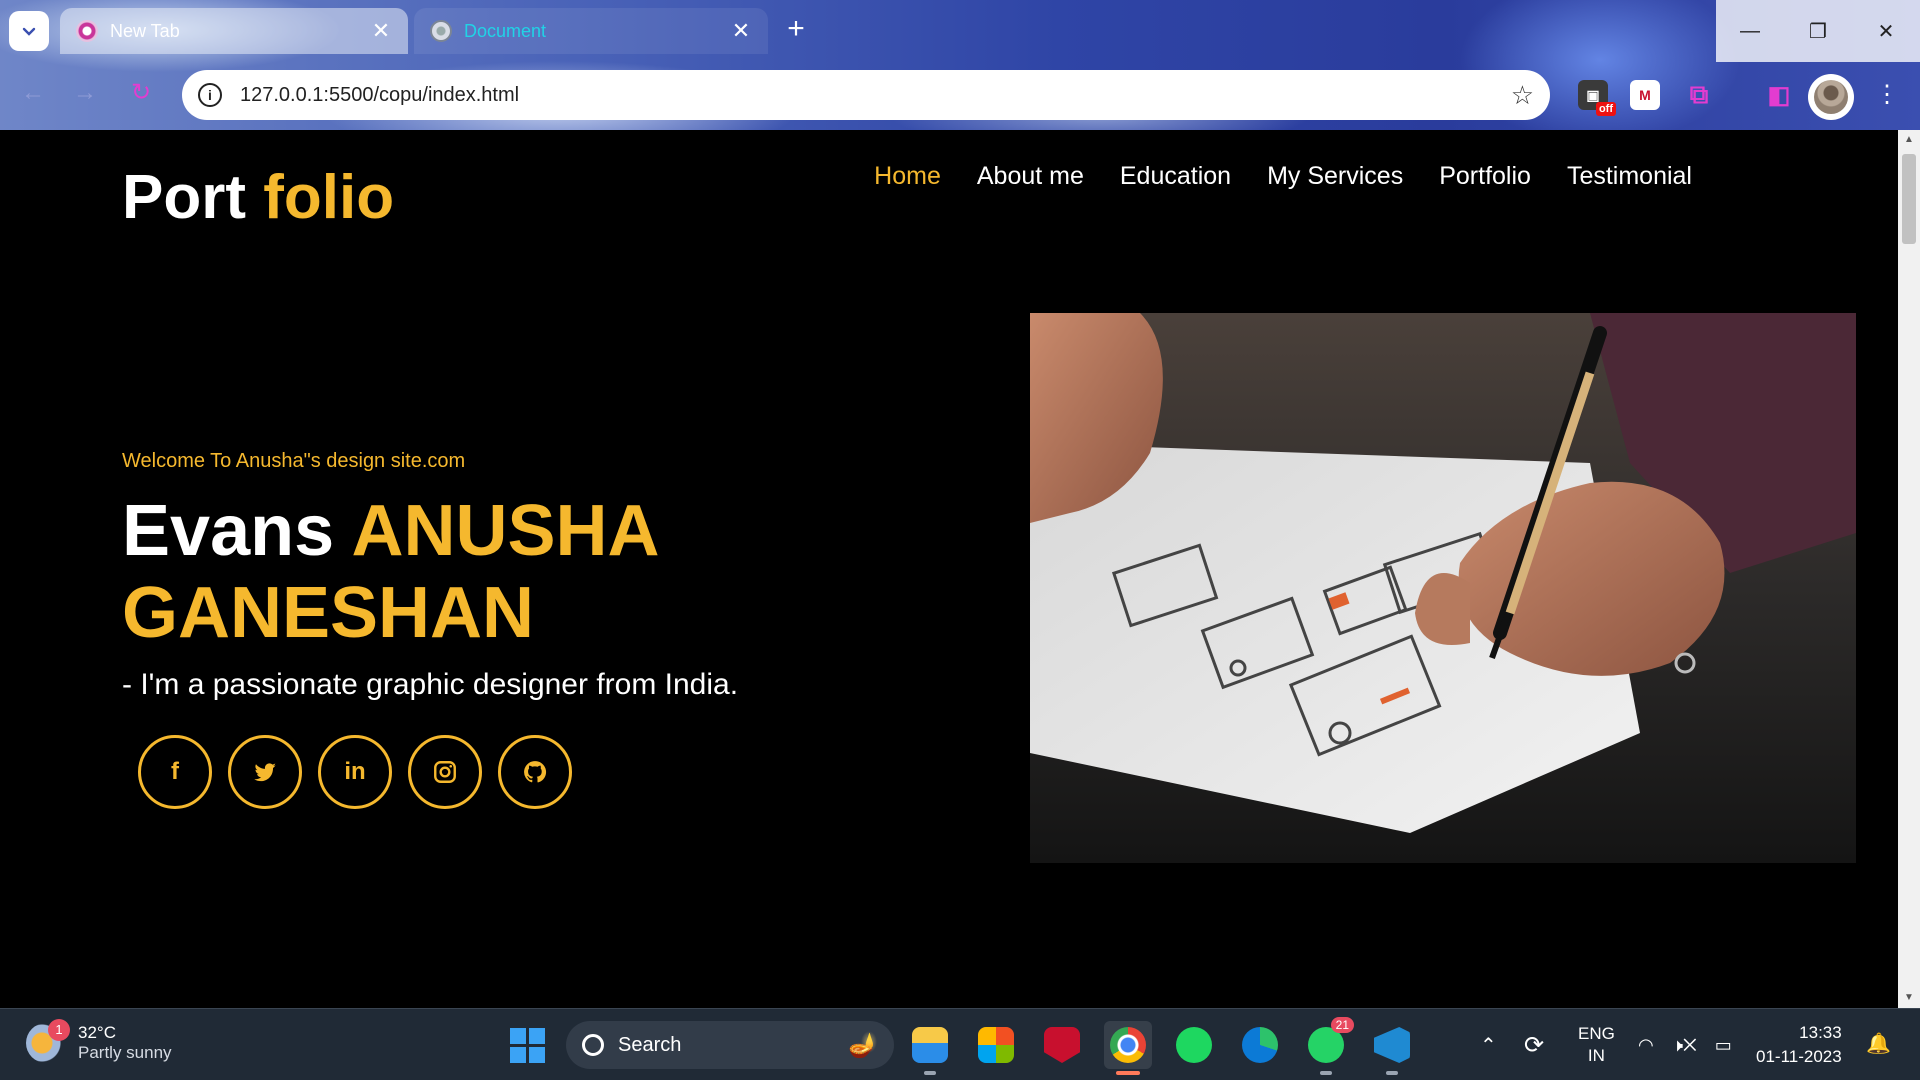  I want to click on lang-line-2: IN, so click(1596, 1055).